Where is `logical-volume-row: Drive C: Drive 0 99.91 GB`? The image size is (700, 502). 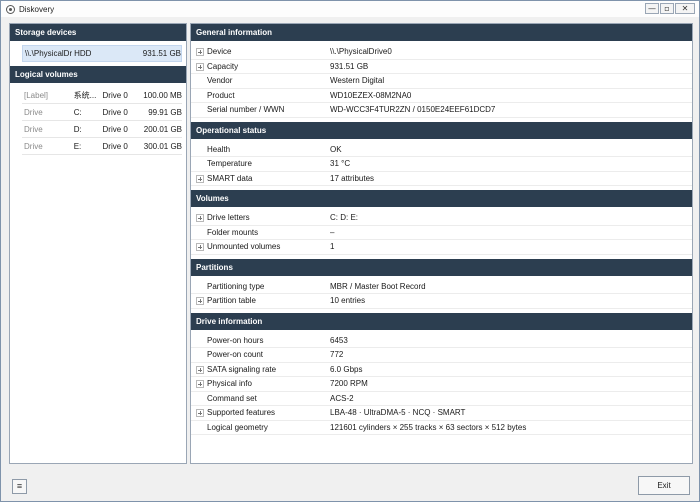
logical-volume-row: Drive C: Drive 0 99.91 GB is located at coordinates (102, 112).